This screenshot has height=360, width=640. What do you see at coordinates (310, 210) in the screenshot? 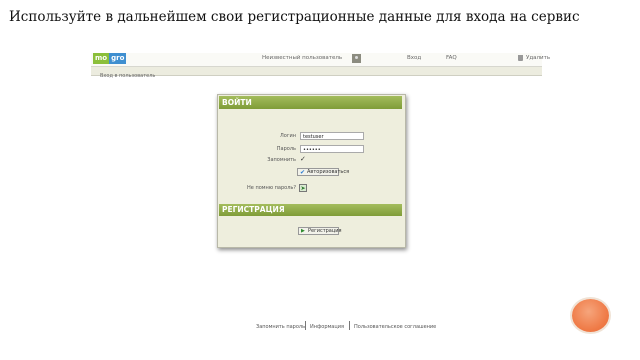
I see `registration-section-title: РЕГИСТРАЦИЯ` at bounding box center [310, 210].